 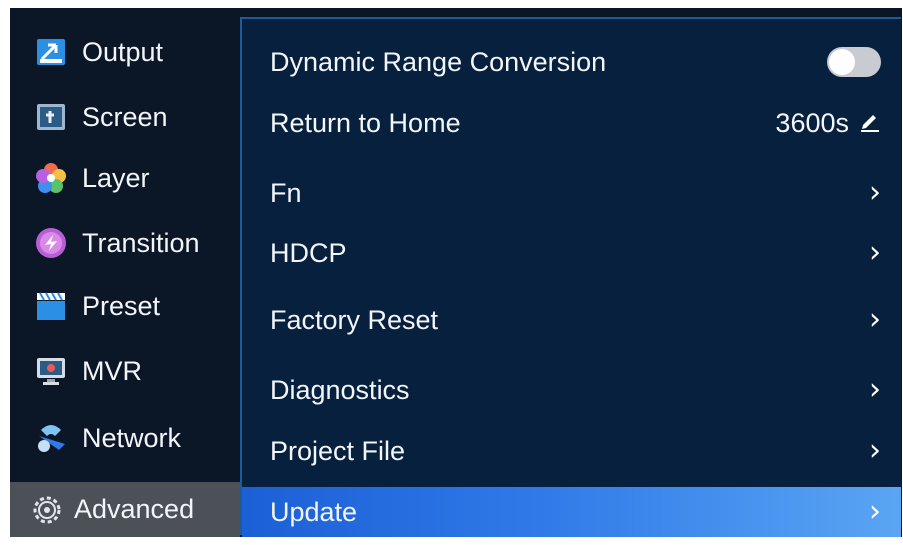 I want to click on sidebar-item-transition: Transition, so click(x=125, y=243).